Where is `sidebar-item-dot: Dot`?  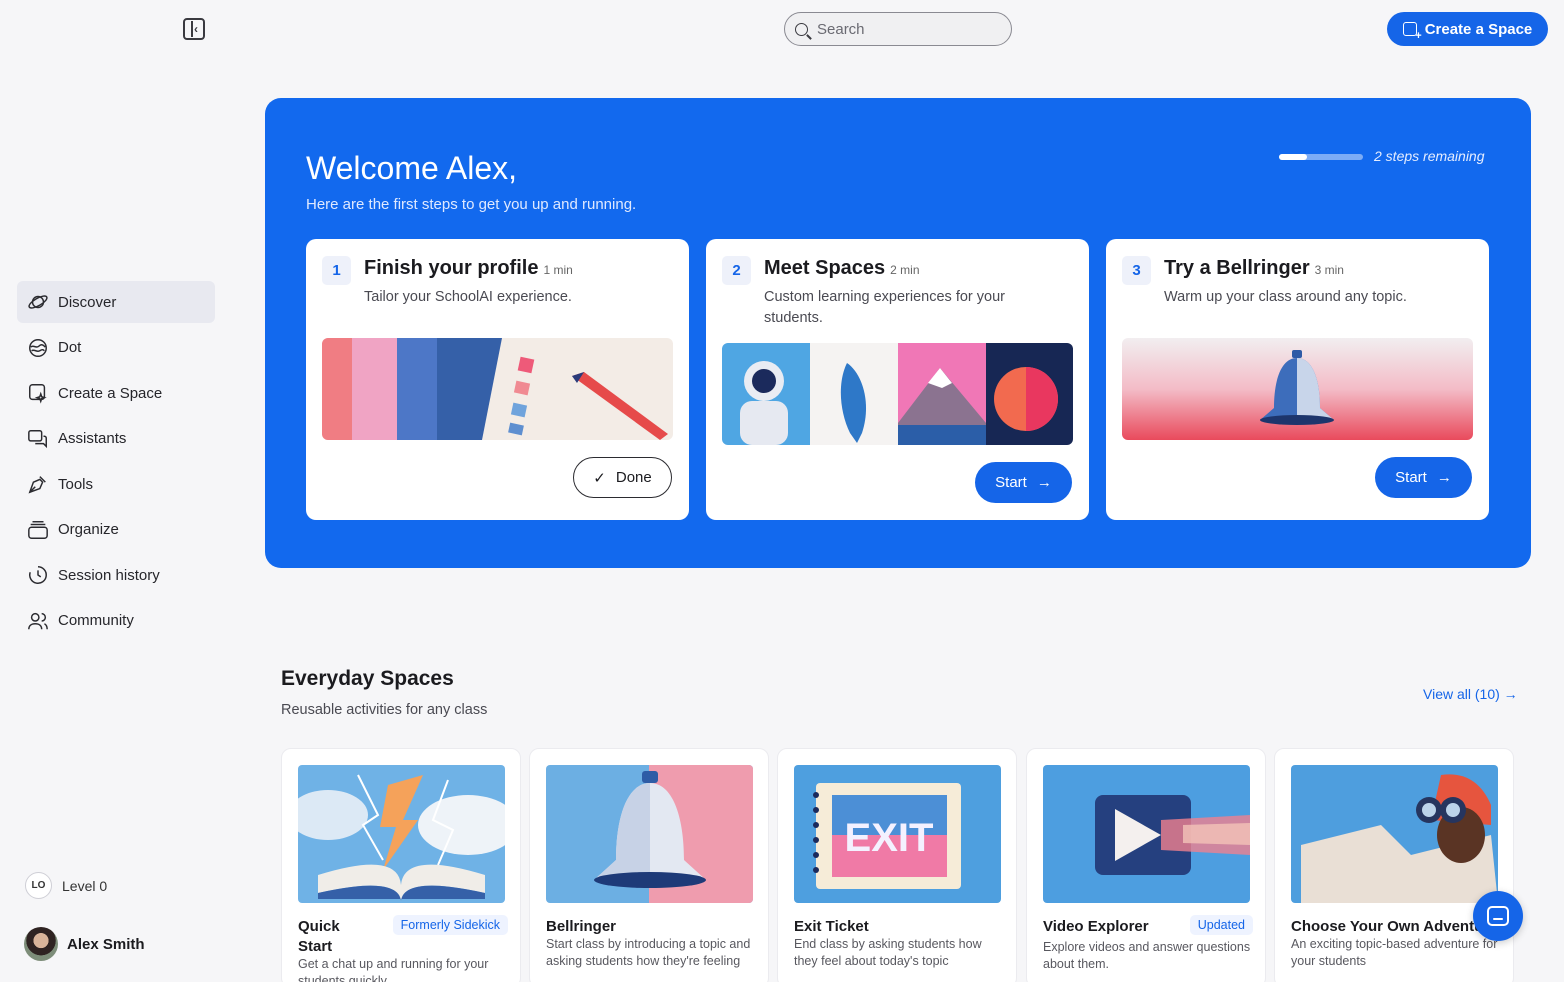 sidebar-item-dot: Dot is located at coordinates (116, 348).